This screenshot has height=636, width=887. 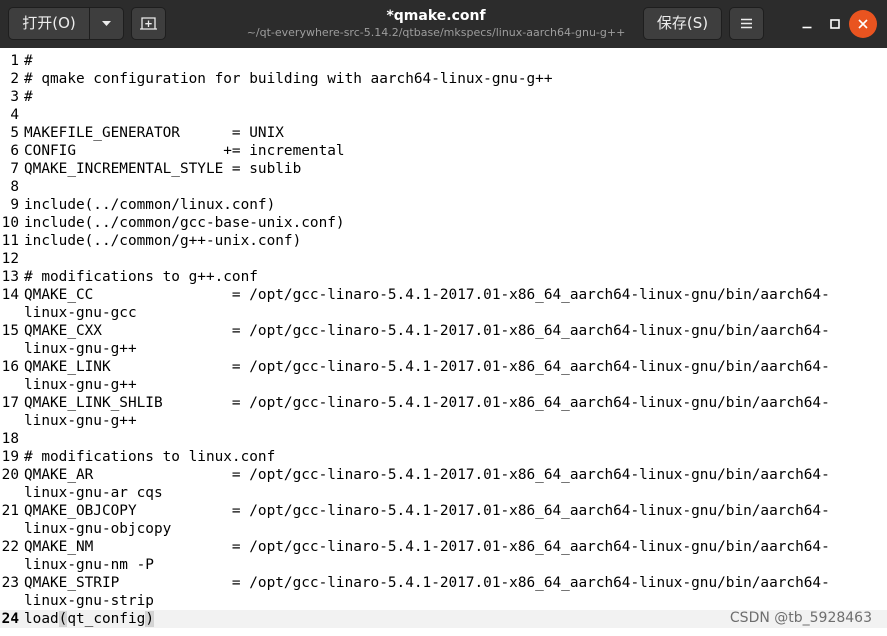 I want to click on line-number: 7, so click(x=14, y=169).